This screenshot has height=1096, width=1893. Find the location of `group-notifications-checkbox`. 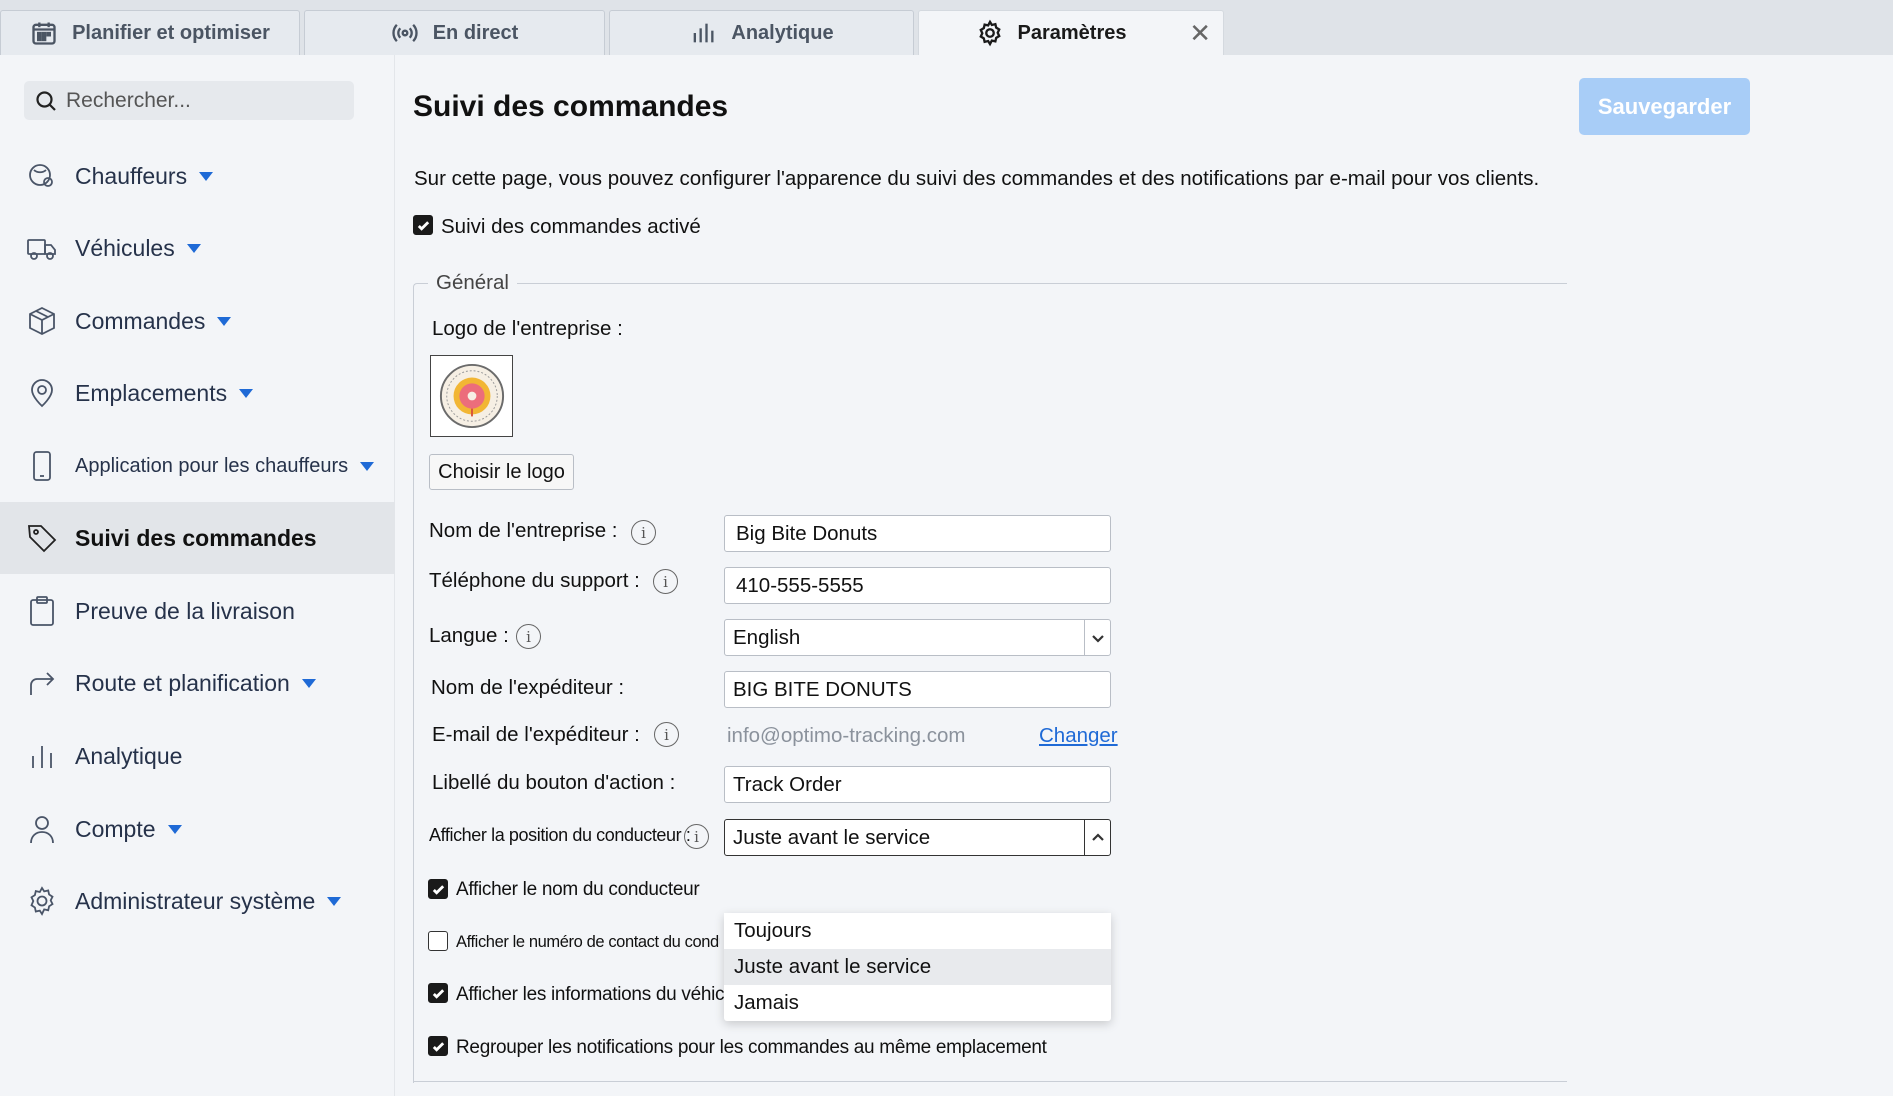

group-notifications-checkbox is located at coordinates (438, 1046).